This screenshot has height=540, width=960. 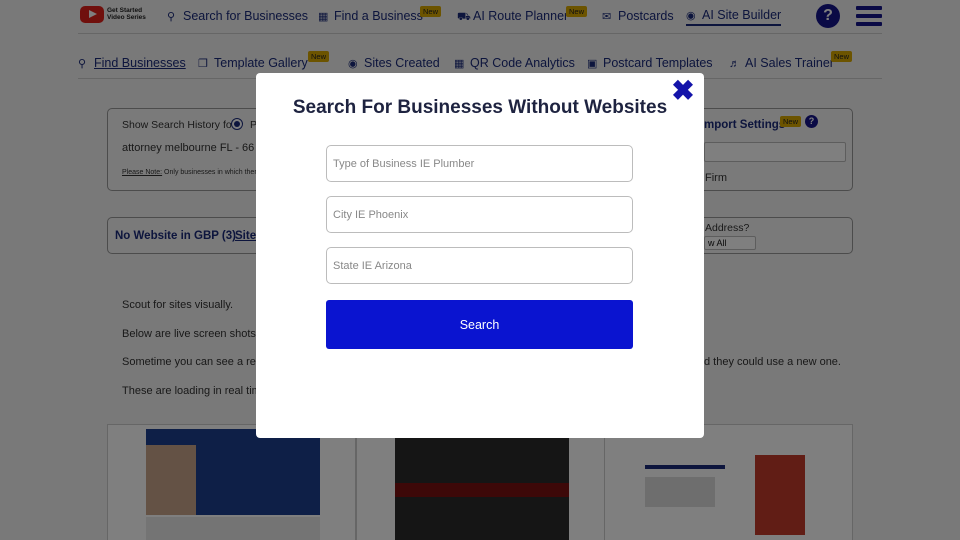 I want to click on modal-title: Search For Businesses Without Websites, so click(x=480, y=107).